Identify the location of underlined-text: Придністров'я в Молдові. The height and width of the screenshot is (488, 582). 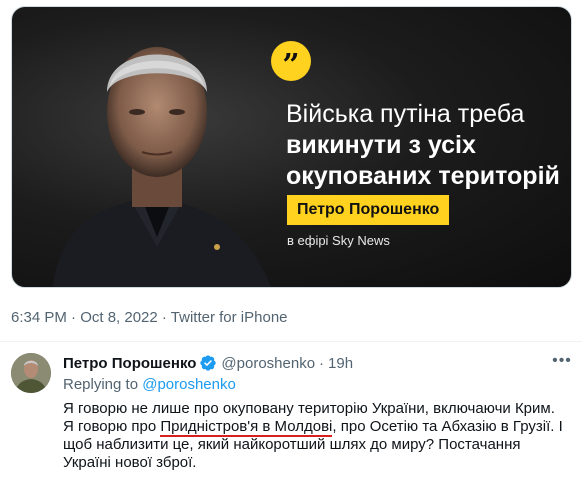
(246, 427).